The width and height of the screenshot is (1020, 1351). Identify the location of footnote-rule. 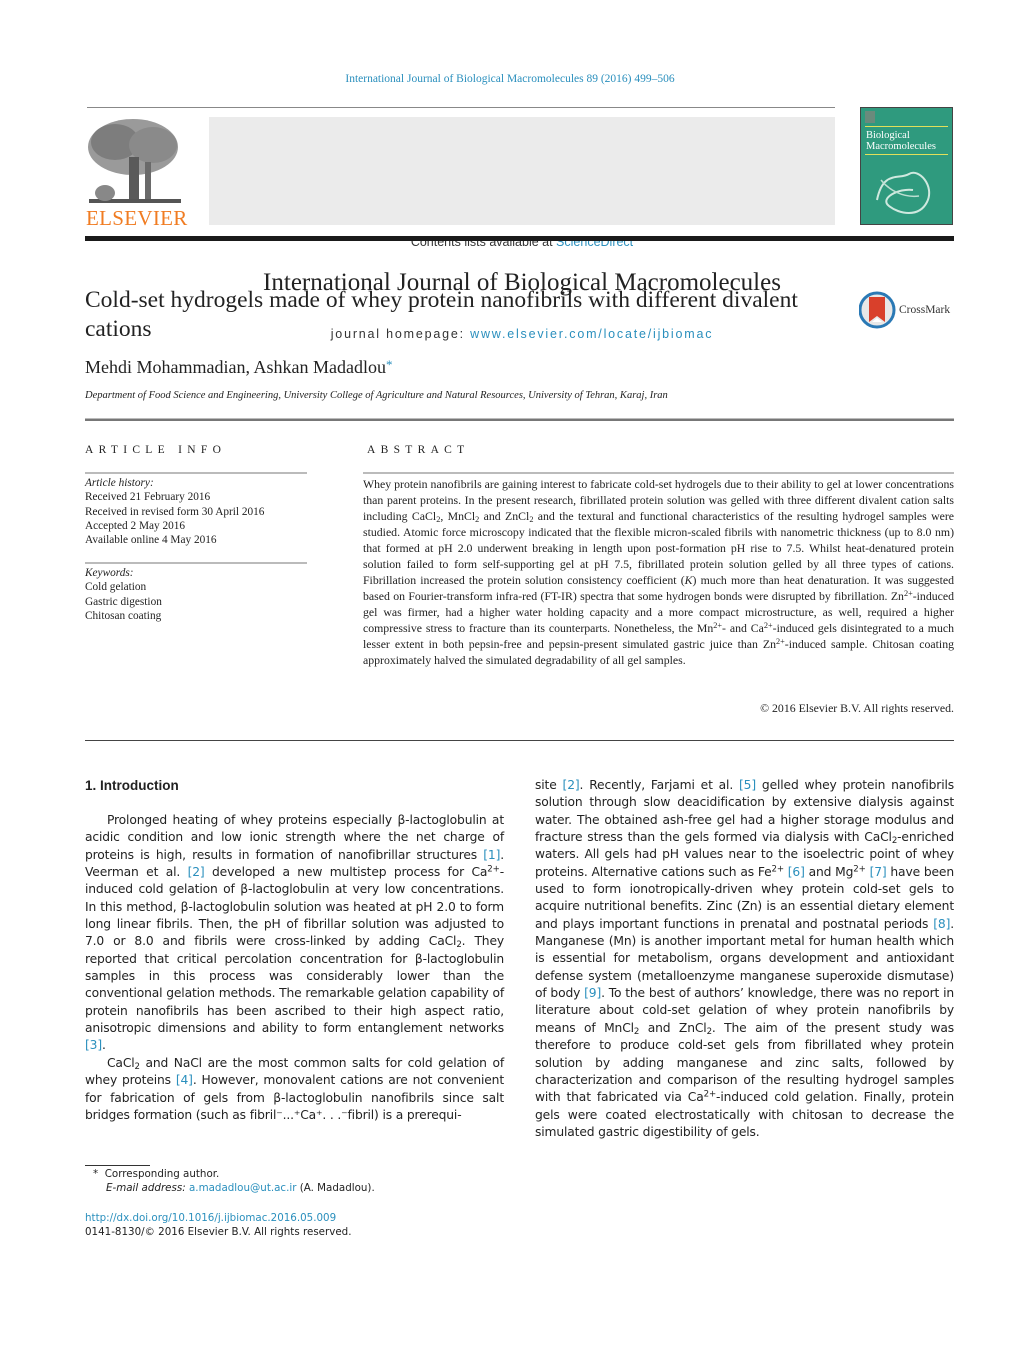
(117, 1165).